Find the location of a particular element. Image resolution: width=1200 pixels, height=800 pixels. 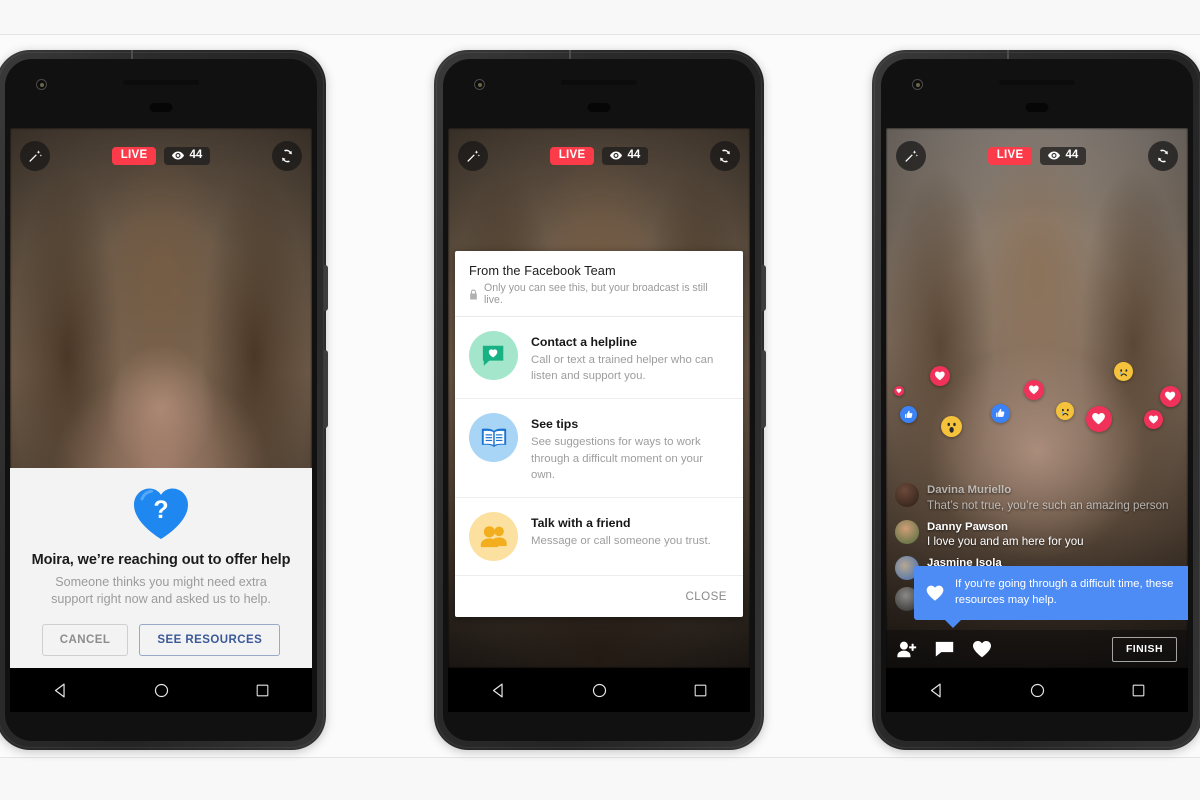

heart-shape: ? is located at coordinates (161, 513).